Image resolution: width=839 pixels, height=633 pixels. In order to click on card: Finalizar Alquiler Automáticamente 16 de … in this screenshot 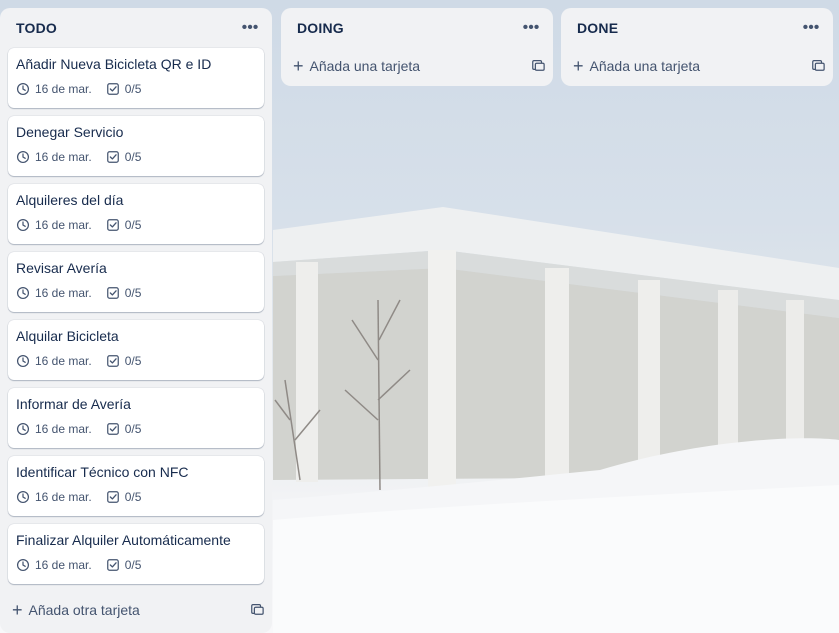, I will do `click(136, 554)`.